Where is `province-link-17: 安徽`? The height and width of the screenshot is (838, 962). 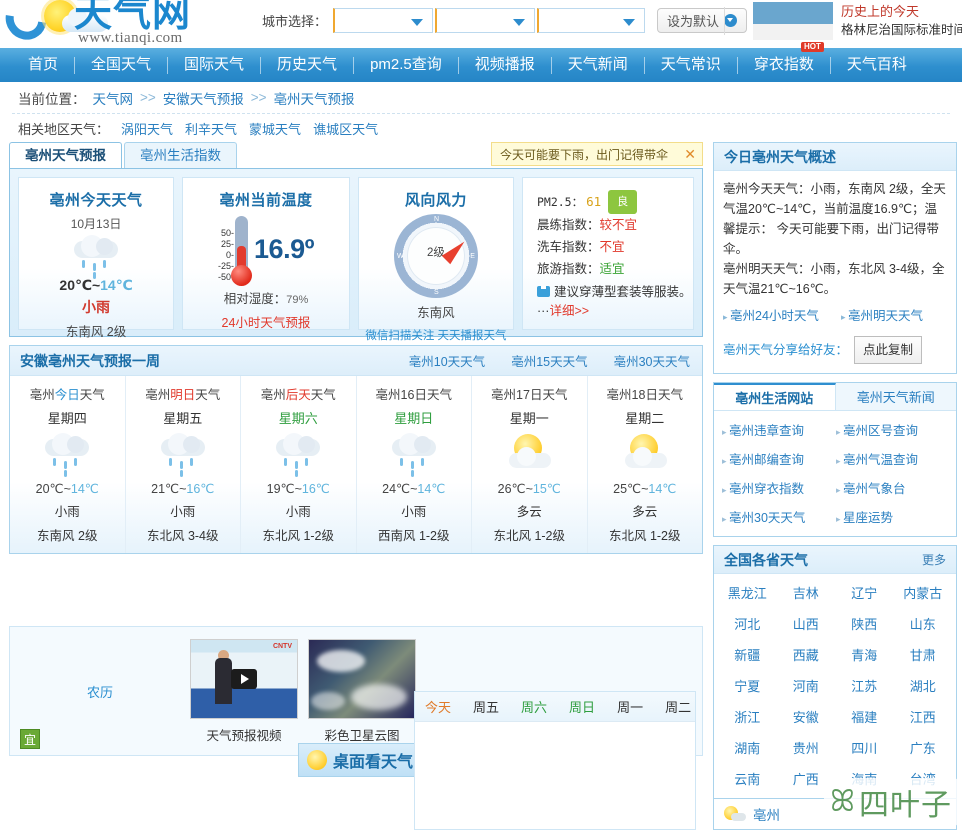 province-link-17: 安徽 is located at coordinates (806, 716).